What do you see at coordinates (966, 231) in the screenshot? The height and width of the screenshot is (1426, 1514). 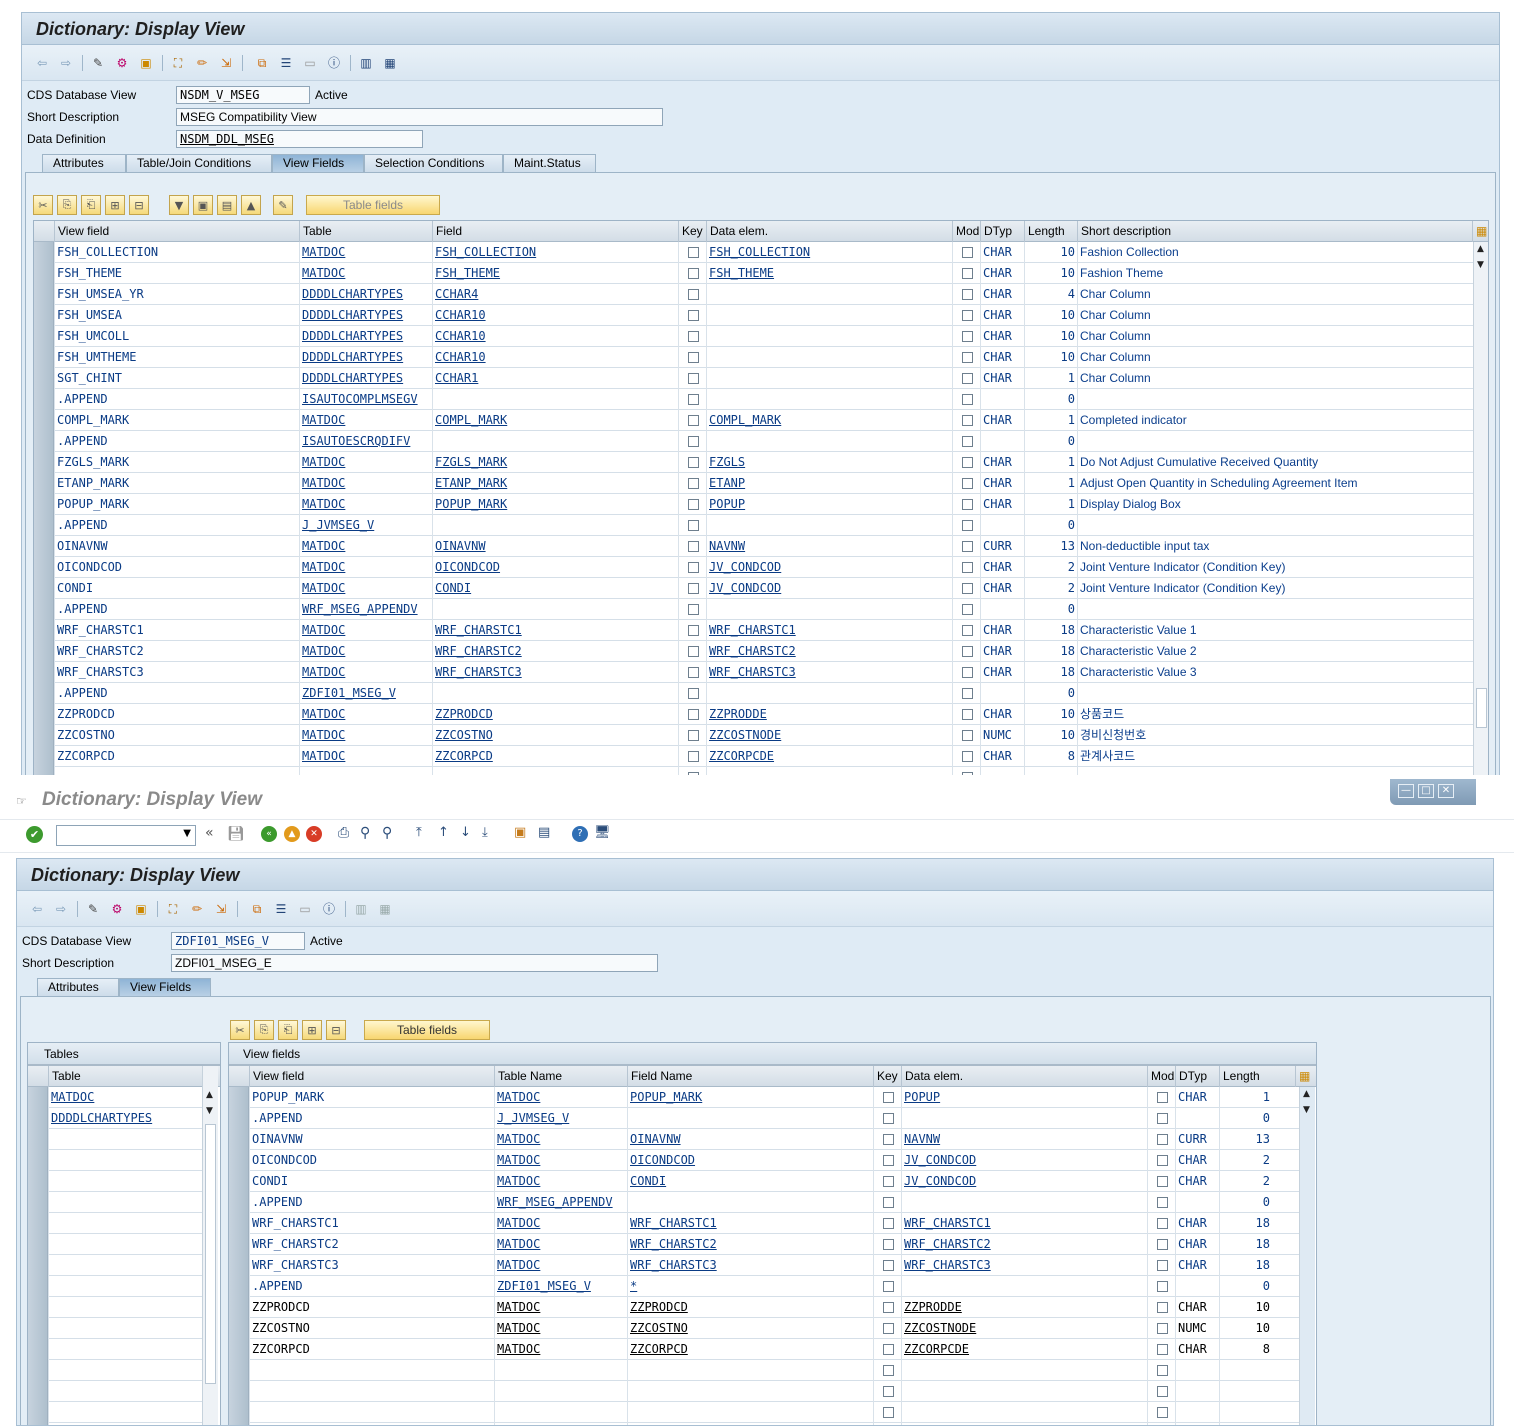 I see `col-mod: Mod` at bounding box center [966, 231].